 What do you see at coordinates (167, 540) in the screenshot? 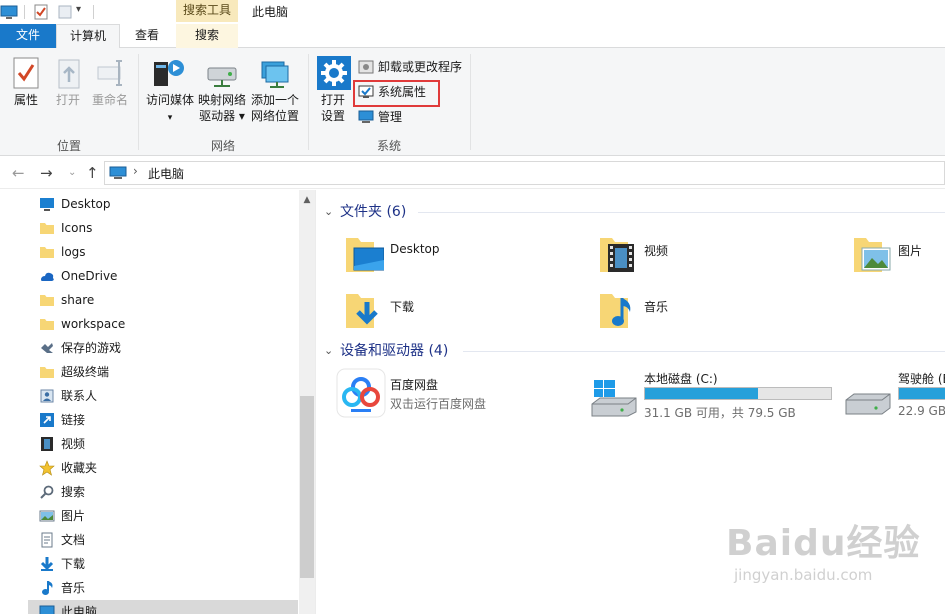
I see `sidebar-item: 文档` at bounding box center [167, 540].